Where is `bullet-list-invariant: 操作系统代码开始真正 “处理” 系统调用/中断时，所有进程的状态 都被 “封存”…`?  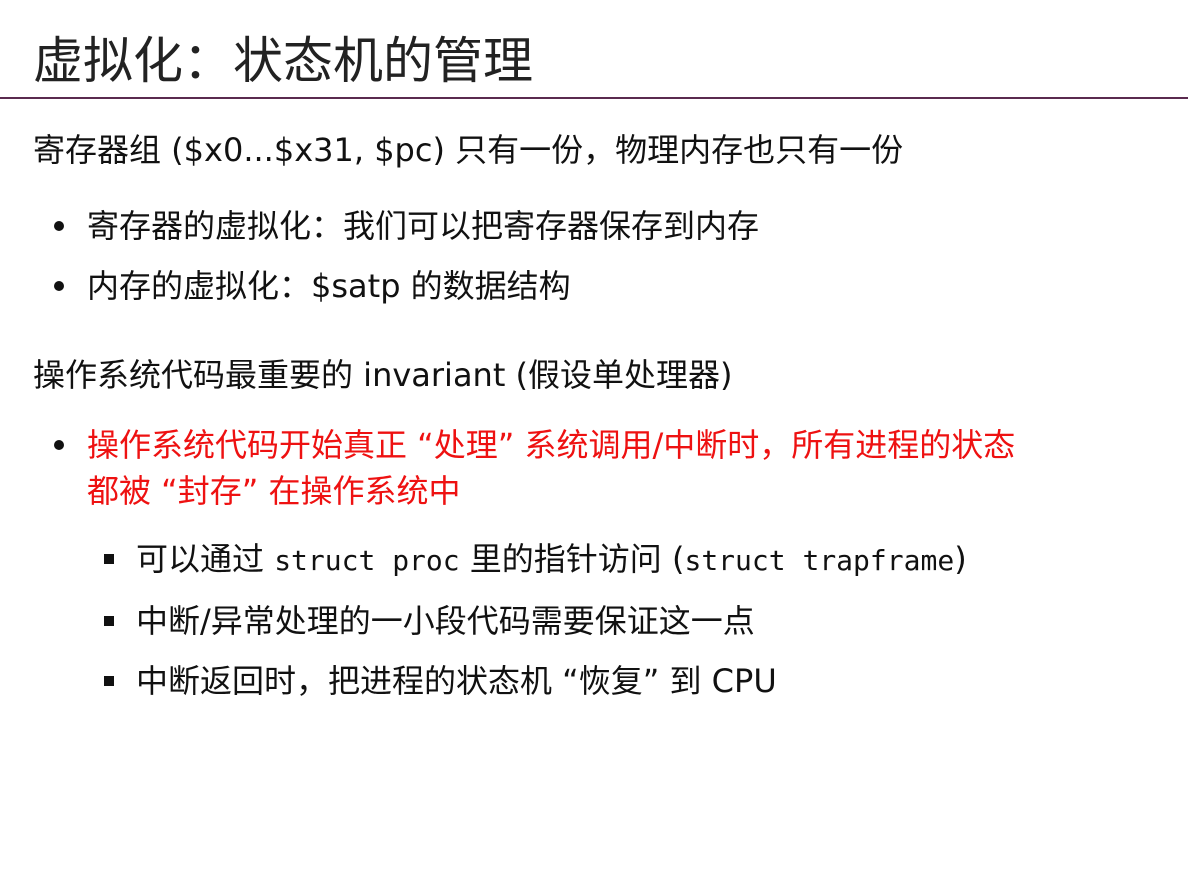 bullet-list-invariant: 操作系统代码开始真正 “处理” 系统调用/中断时，所有进程的状态 都被 “封存”… is located at coordinates (507, 468).